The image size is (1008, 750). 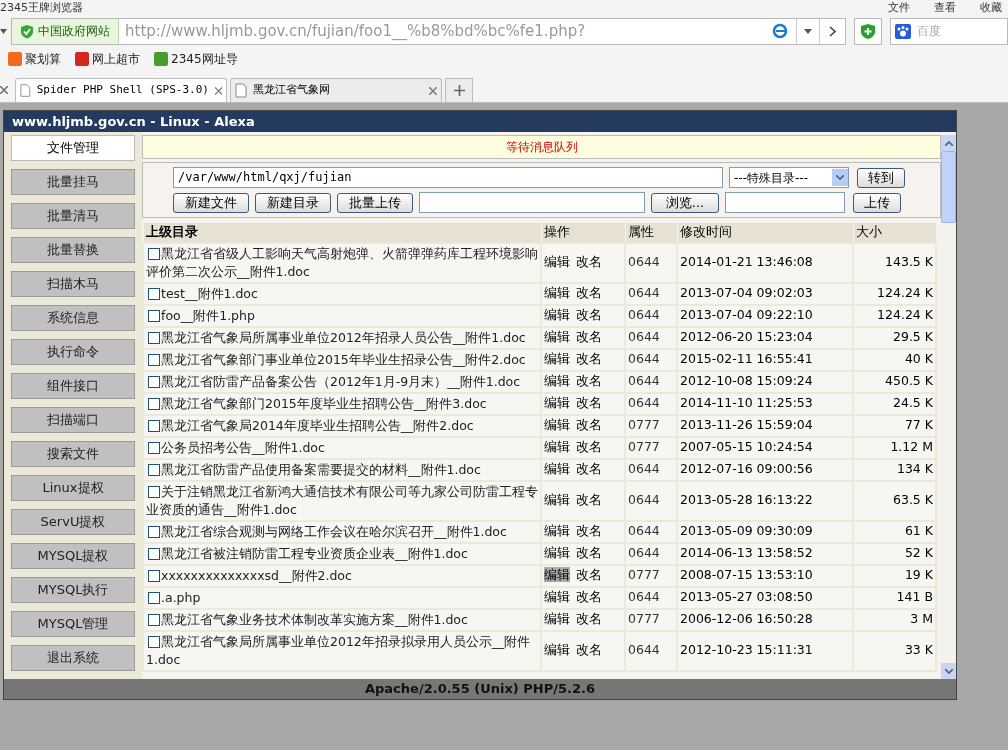 I want to click on sidebar-item: MYSQL执行, so click(x=73, y=590).